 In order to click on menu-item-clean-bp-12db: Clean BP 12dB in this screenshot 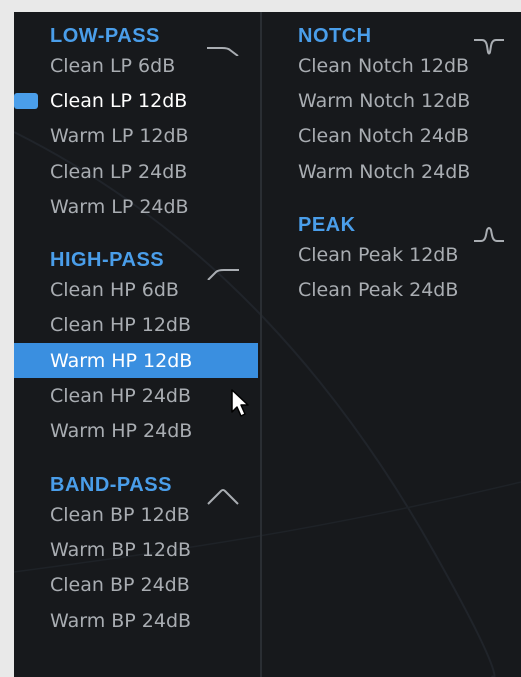, I will do `click(137, 514)`.